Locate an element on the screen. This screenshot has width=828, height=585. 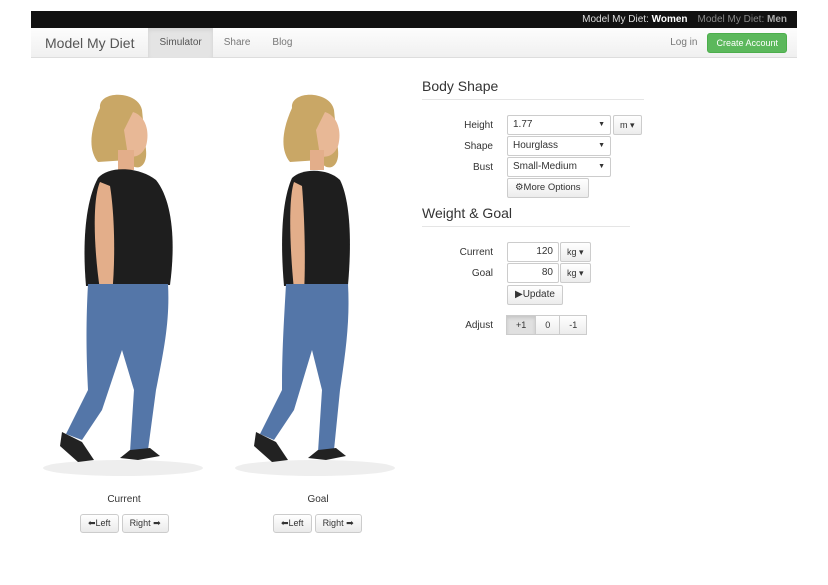
play-icon: ▶ is located at coordinates (519, 294).